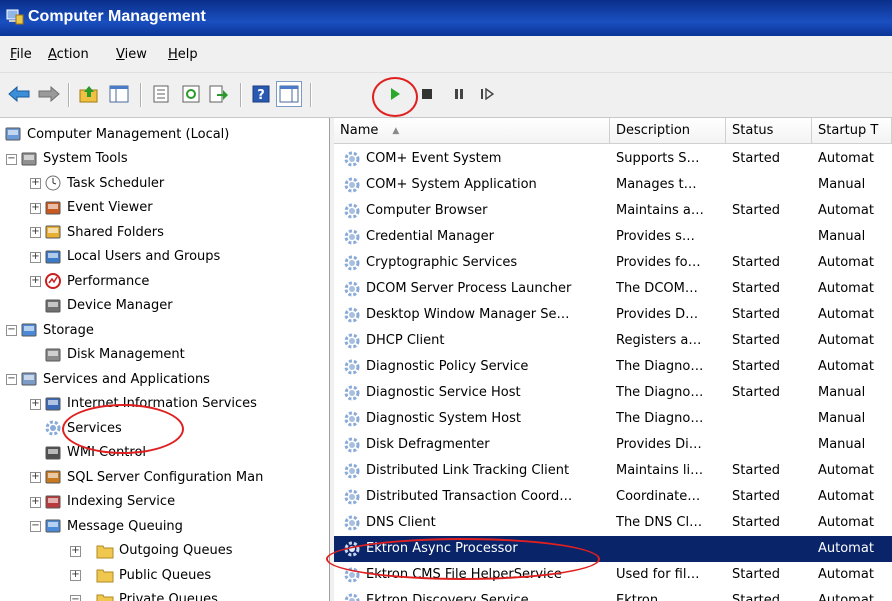 The image size is (892, 601). What do you see at coordinates (104, 183) in the screenshot?
I see `tree-node: Task Scheduler` at bounding box center [104, 183].